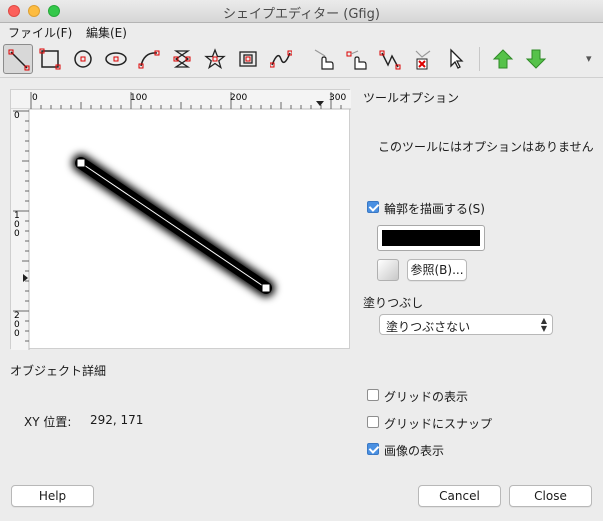 This screenshot has height=521, width=603. I want to click on drawn-line-path, so click(173, 225).